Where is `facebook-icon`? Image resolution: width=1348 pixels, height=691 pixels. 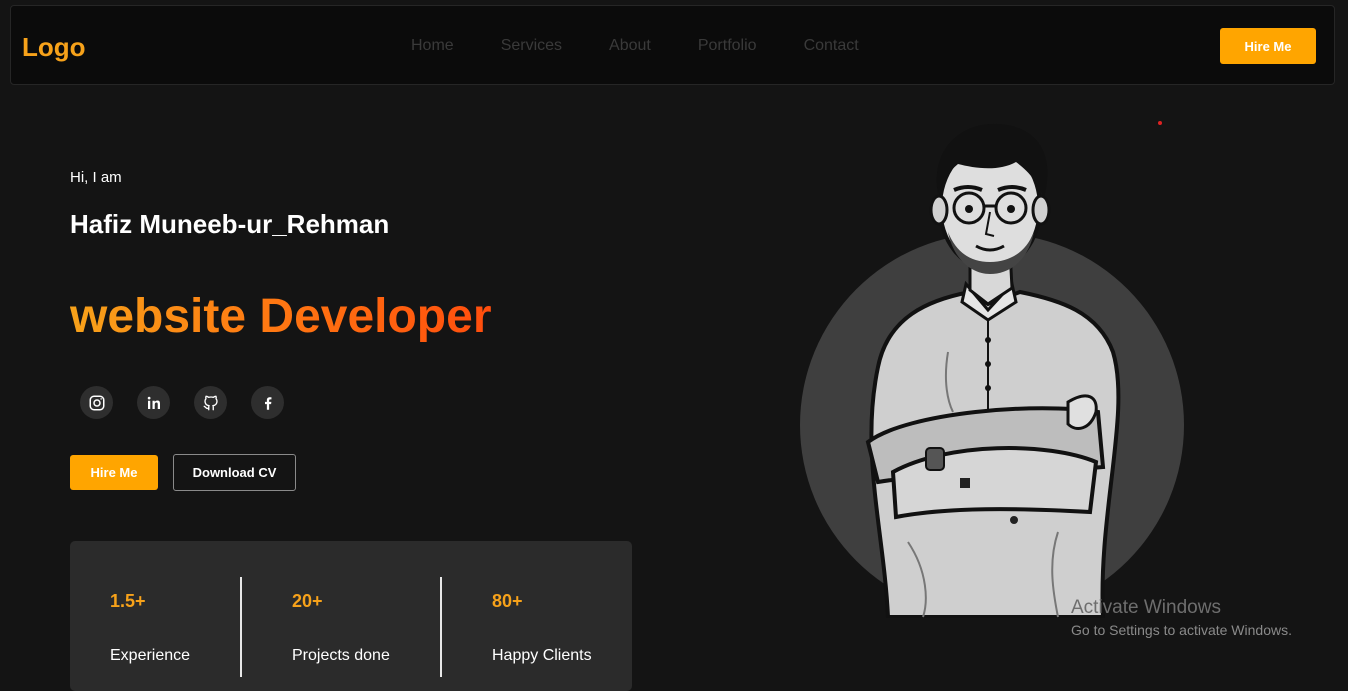
facebook-icon is located at coordinates (267, 403).